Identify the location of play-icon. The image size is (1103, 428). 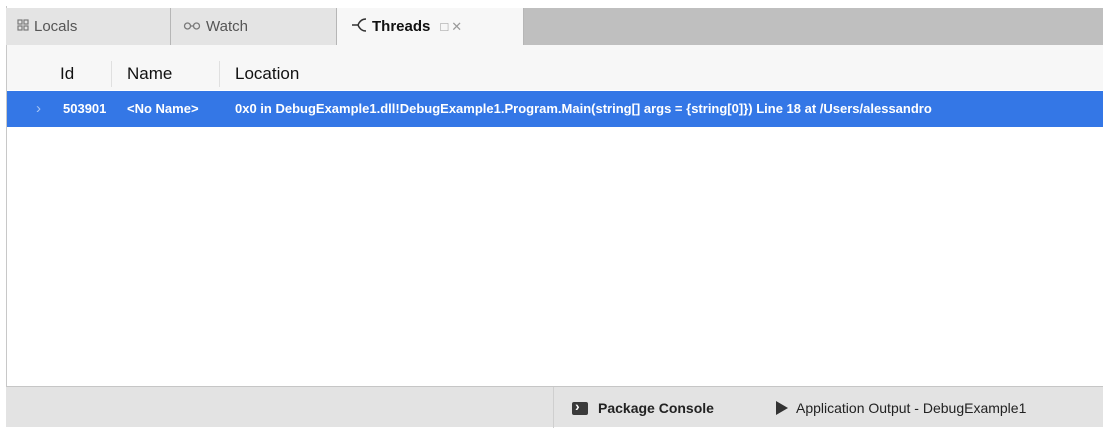
(782, 408).